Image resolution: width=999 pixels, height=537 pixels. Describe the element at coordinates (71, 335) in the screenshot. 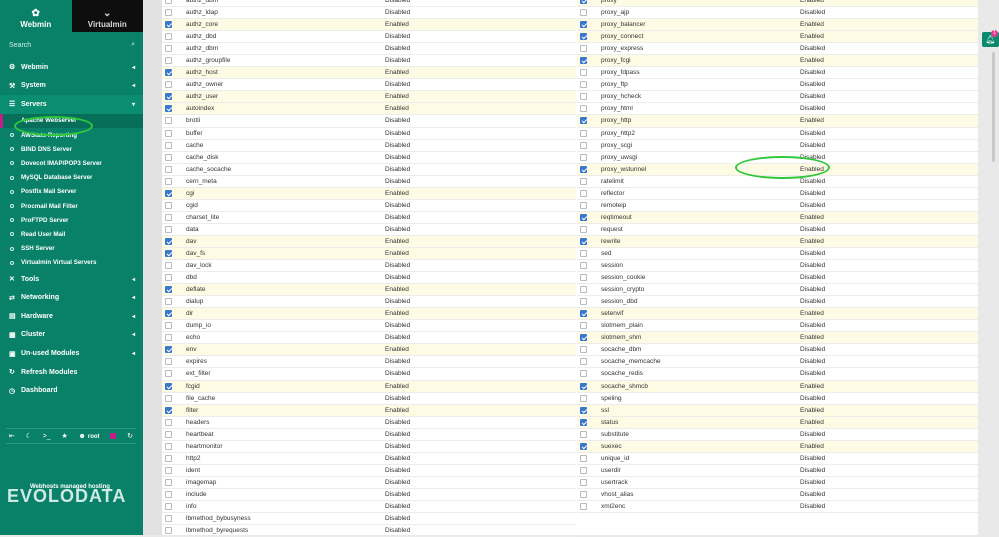

I see `menu-cluster: ▦ Cluster ◂` at that location.